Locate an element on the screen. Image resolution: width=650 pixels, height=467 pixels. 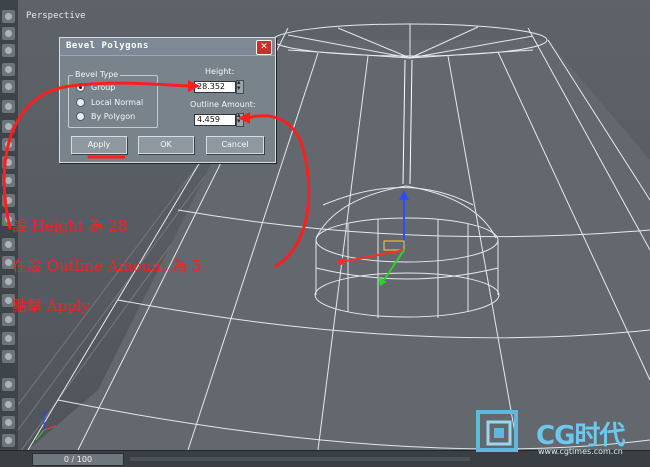
watermark-url: www.cgtimes.com.cn is located at coordinates (580, 451).